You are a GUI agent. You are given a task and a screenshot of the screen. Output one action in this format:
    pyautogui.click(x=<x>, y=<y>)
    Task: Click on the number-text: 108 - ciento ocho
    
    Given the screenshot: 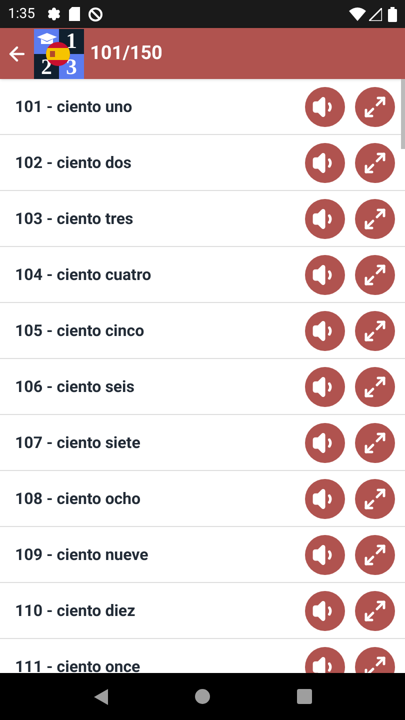 What is the action you would take?
    pyautogui.click(x=78, y=499)
    